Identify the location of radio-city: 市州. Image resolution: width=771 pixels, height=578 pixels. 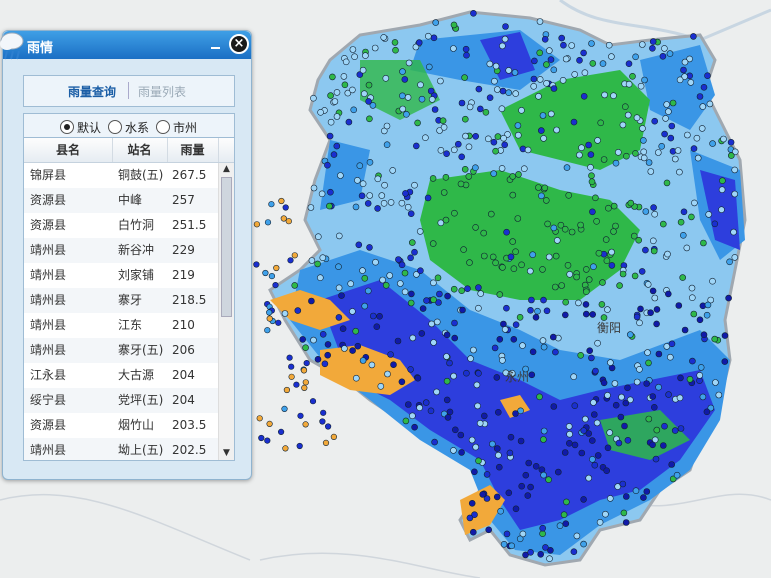
(176, 127).